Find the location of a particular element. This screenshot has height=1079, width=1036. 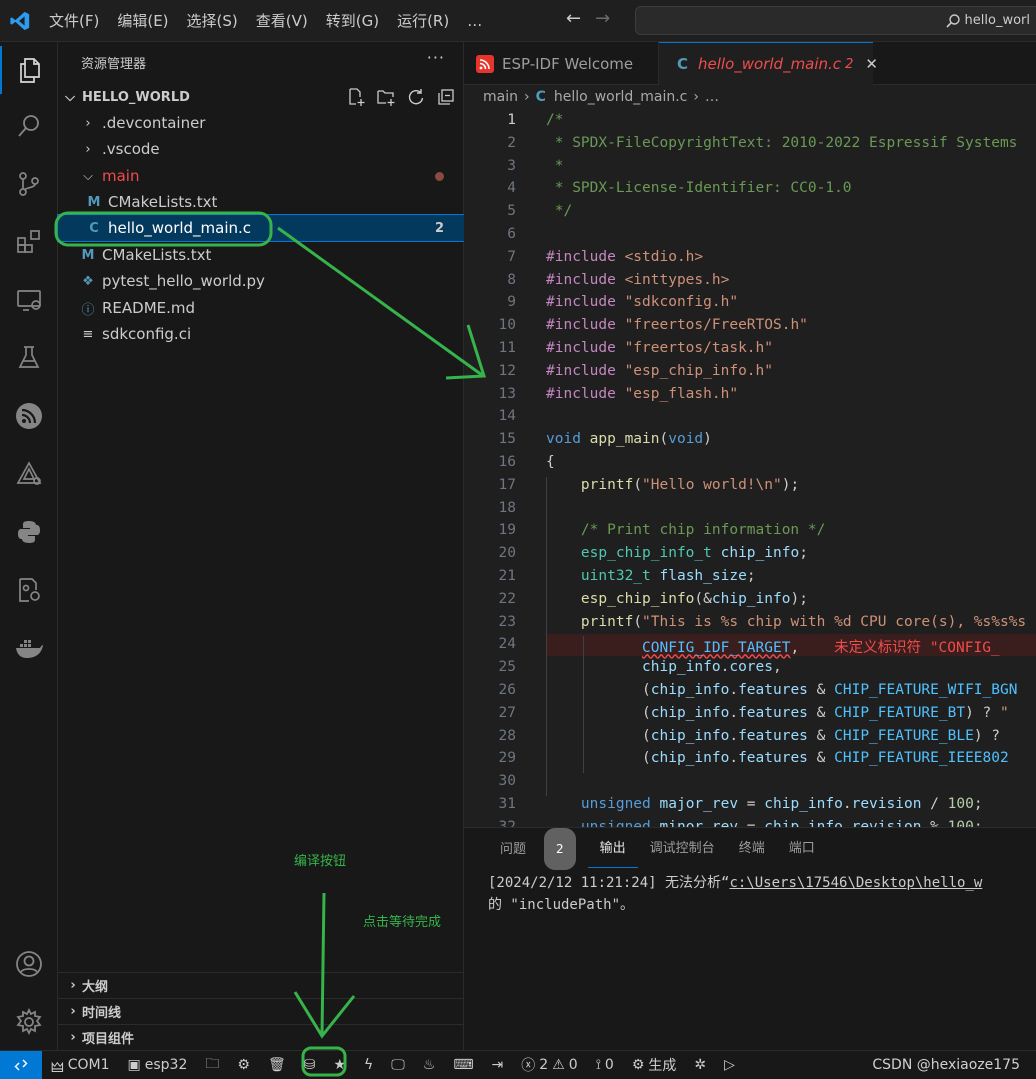

line-number: 29 is located at coordinates (507, 758).